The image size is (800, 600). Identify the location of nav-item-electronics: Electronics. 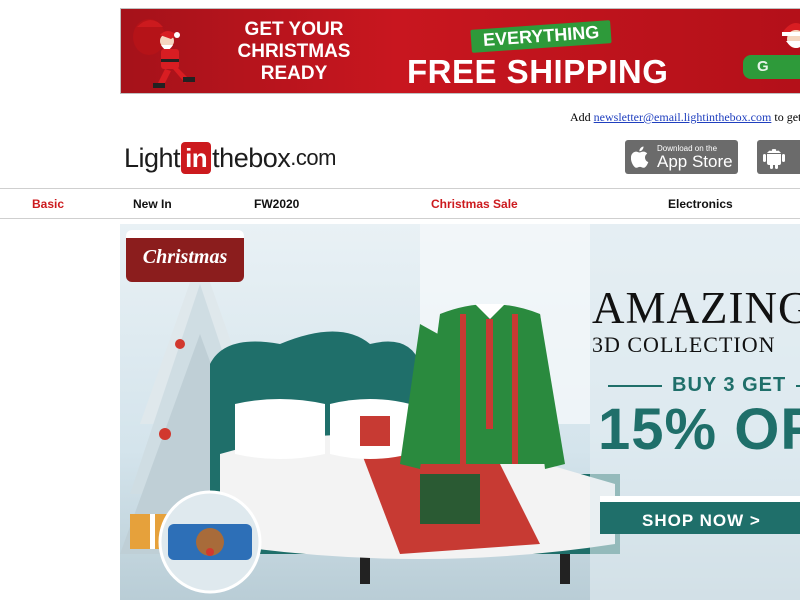
(700, 204).